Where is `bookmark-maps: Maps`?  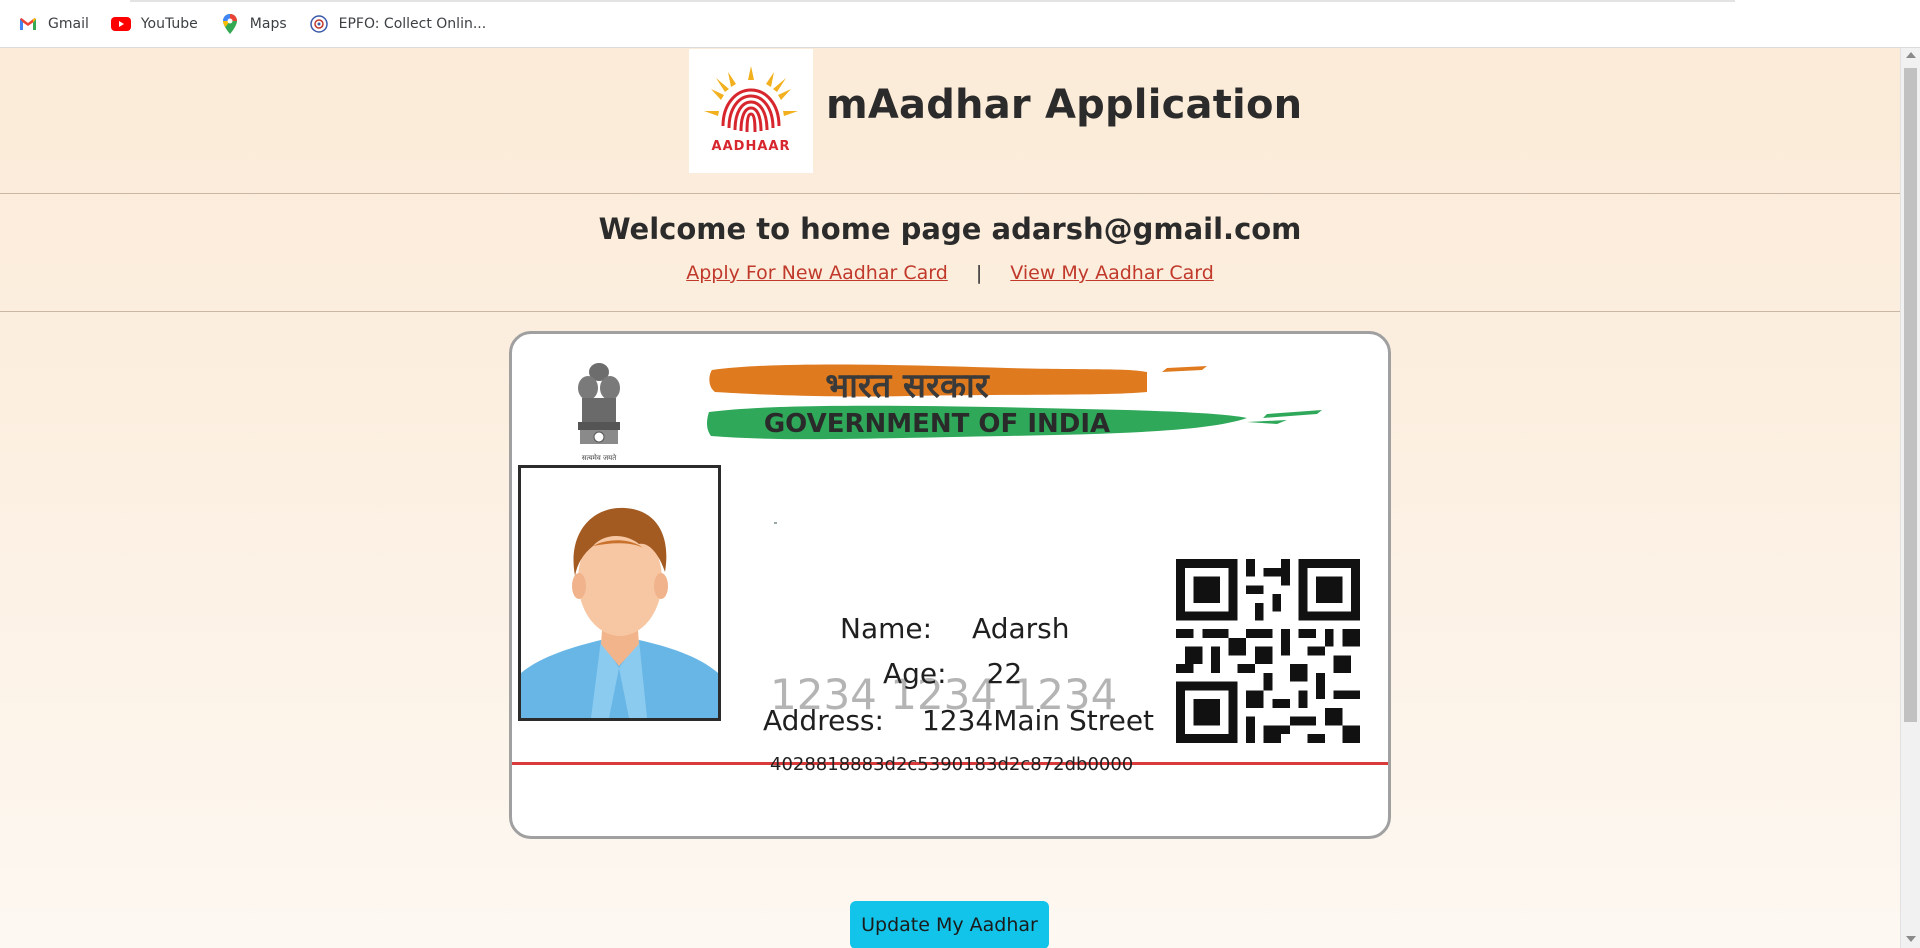
bookmark-maps: Maps is located at coordinates (258, 24).